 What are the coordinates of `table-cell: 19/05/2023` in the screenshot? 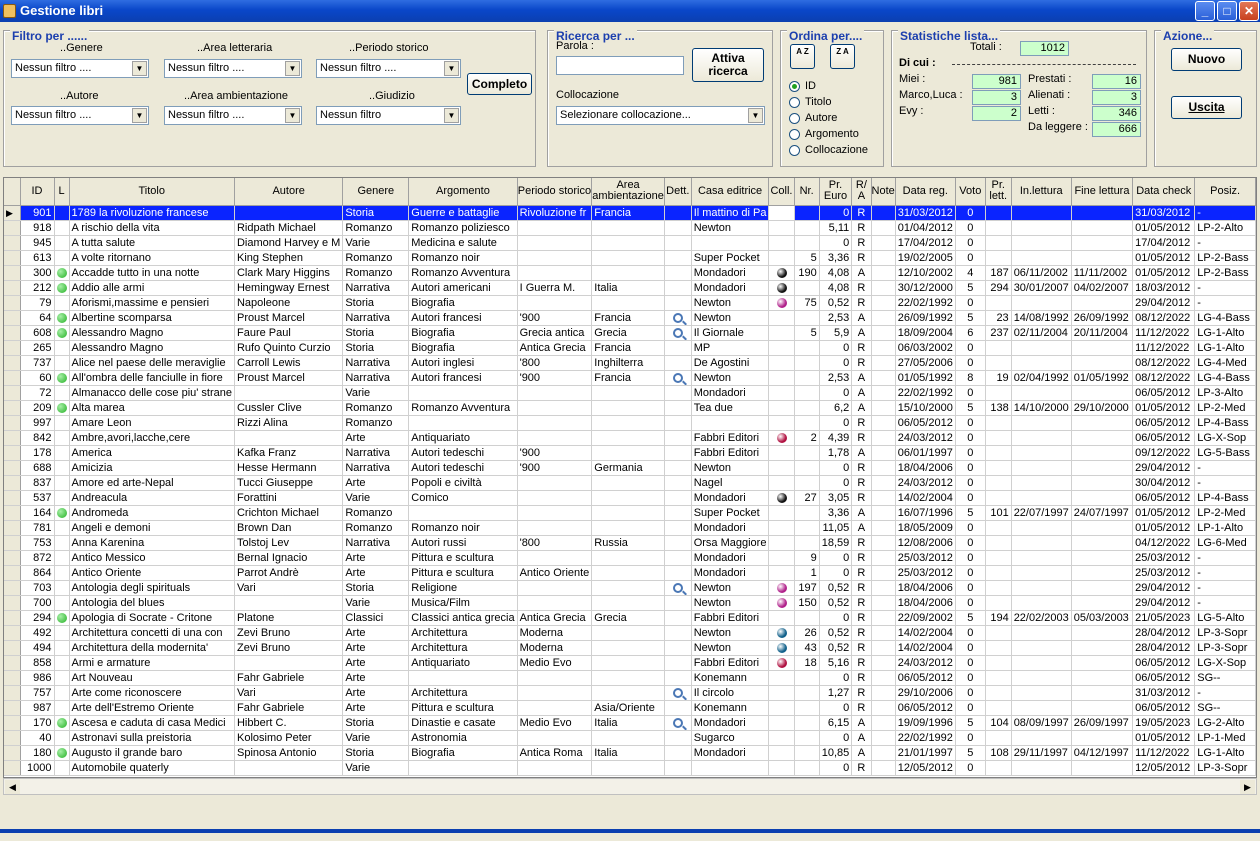 It's located at (1164, 723).